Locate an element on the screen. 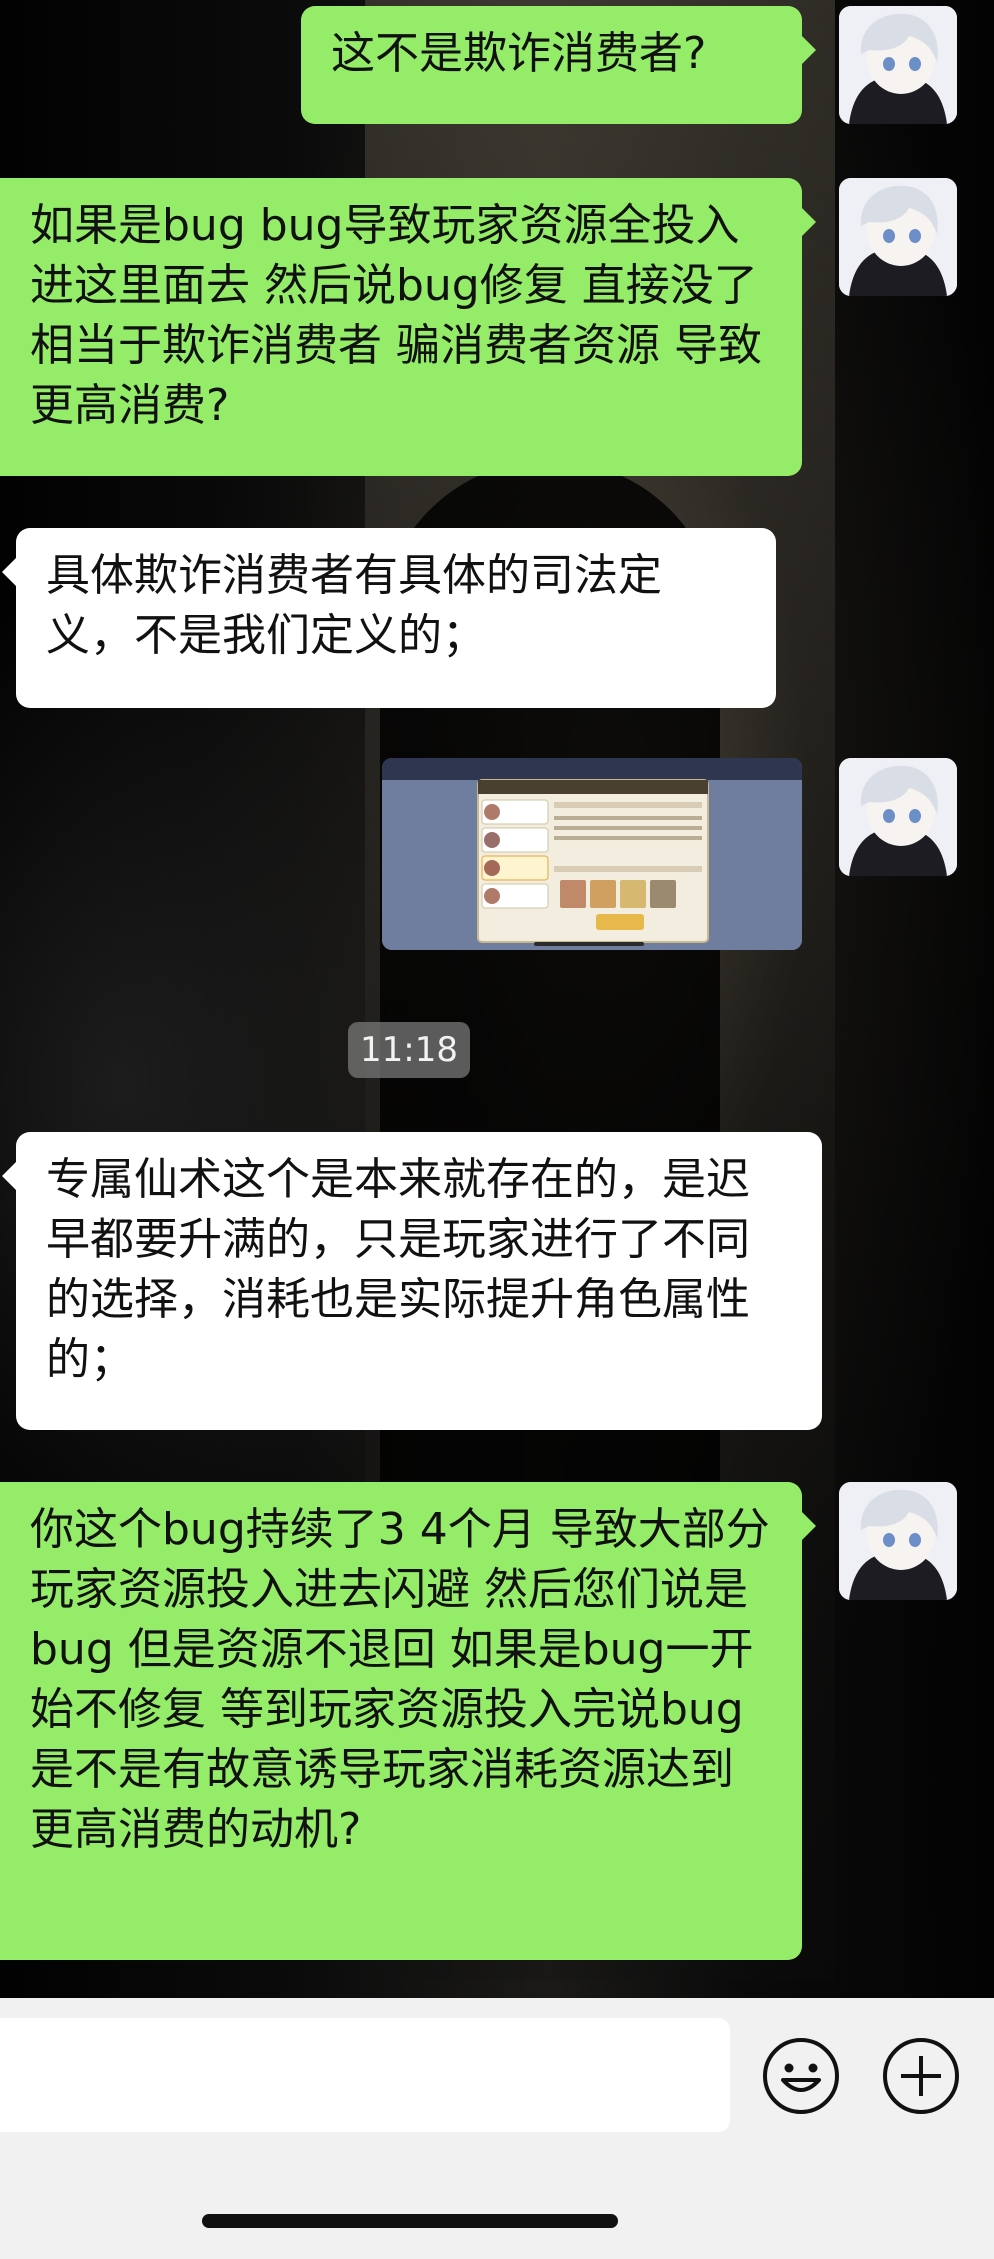 This screenshot has height=2259, width=994. message-bubble-incoming: 具体欺诈消费者有具体的司法定义，不是我们定义的； is located at coordinates (389, 618).